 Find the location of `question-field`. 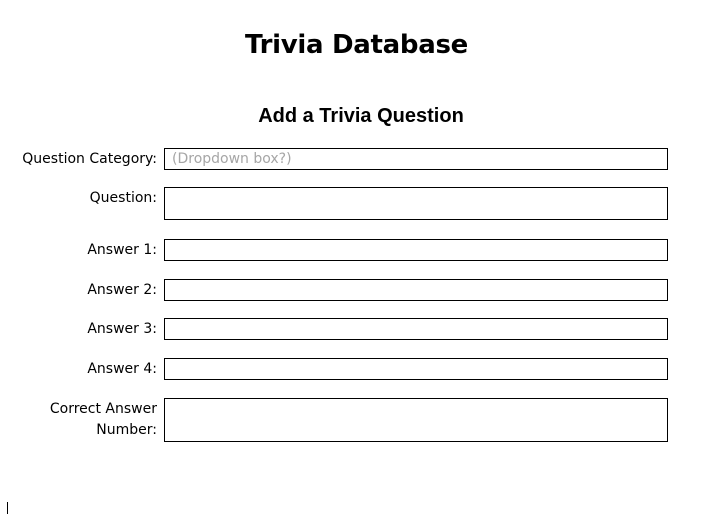

question-field is located at coordinates (416, 203).